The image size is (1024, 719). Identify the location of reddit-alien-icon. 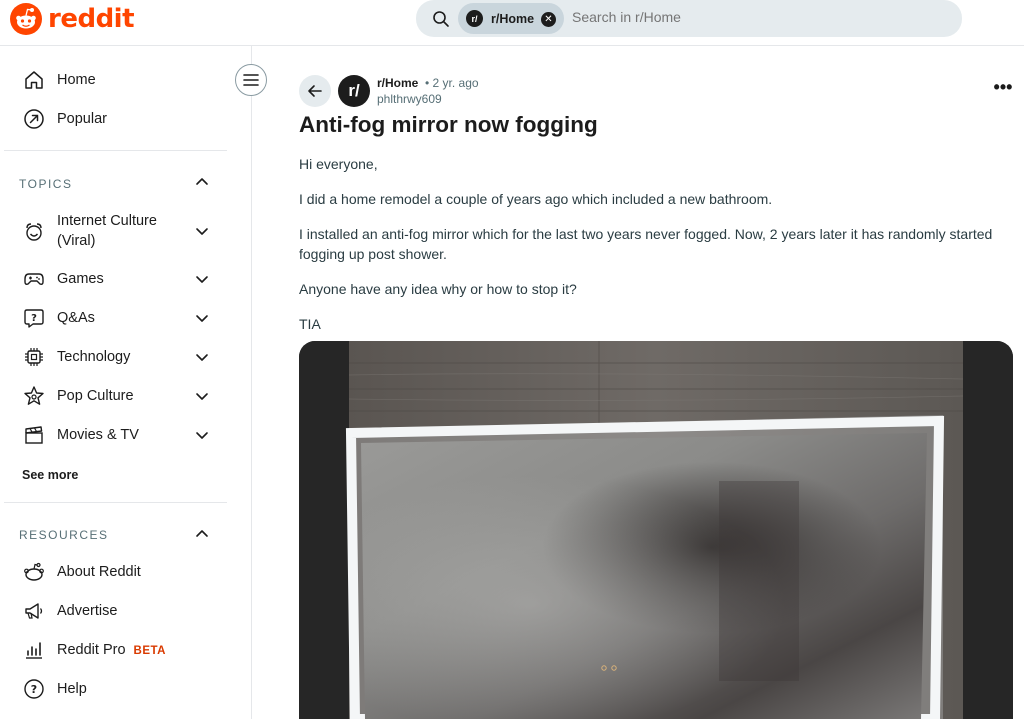
(34, 572).